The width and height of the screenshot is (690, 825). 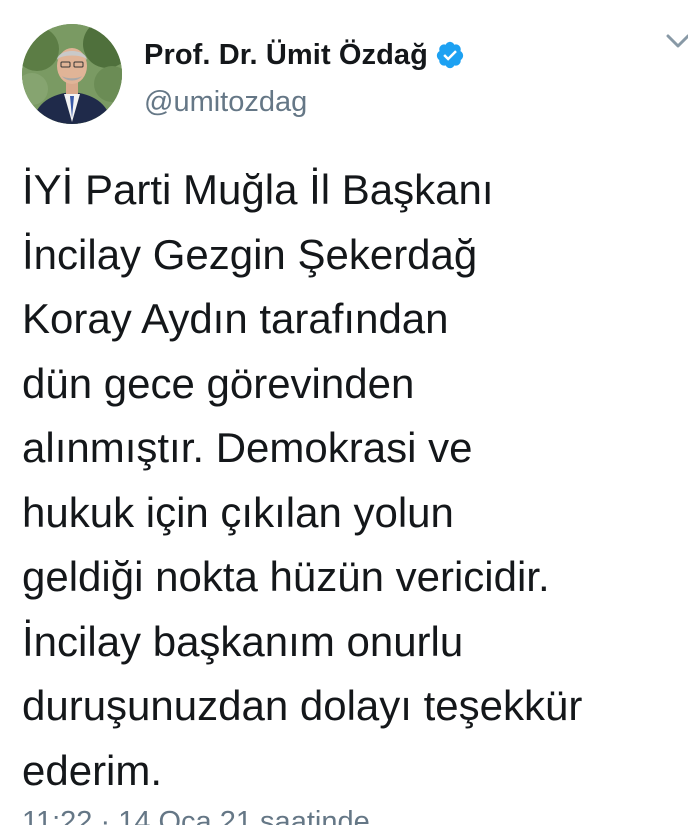 What do you see at coordinates (302, 705) in the screenshot?
I see `tweet-line: duruşunuzdan dolayı teşekkür` at bounding box center [302, 705].